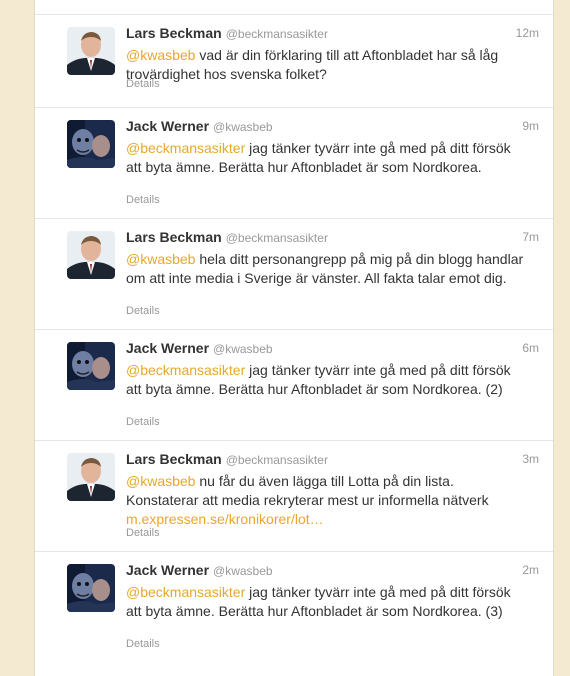 The width and height of the screenshot is (570, 676). Describe the element at coordinates (332, 239) in the screenshot. I see `tweet-header: Lars Beckman @beckmansasikter 7m` at that location.